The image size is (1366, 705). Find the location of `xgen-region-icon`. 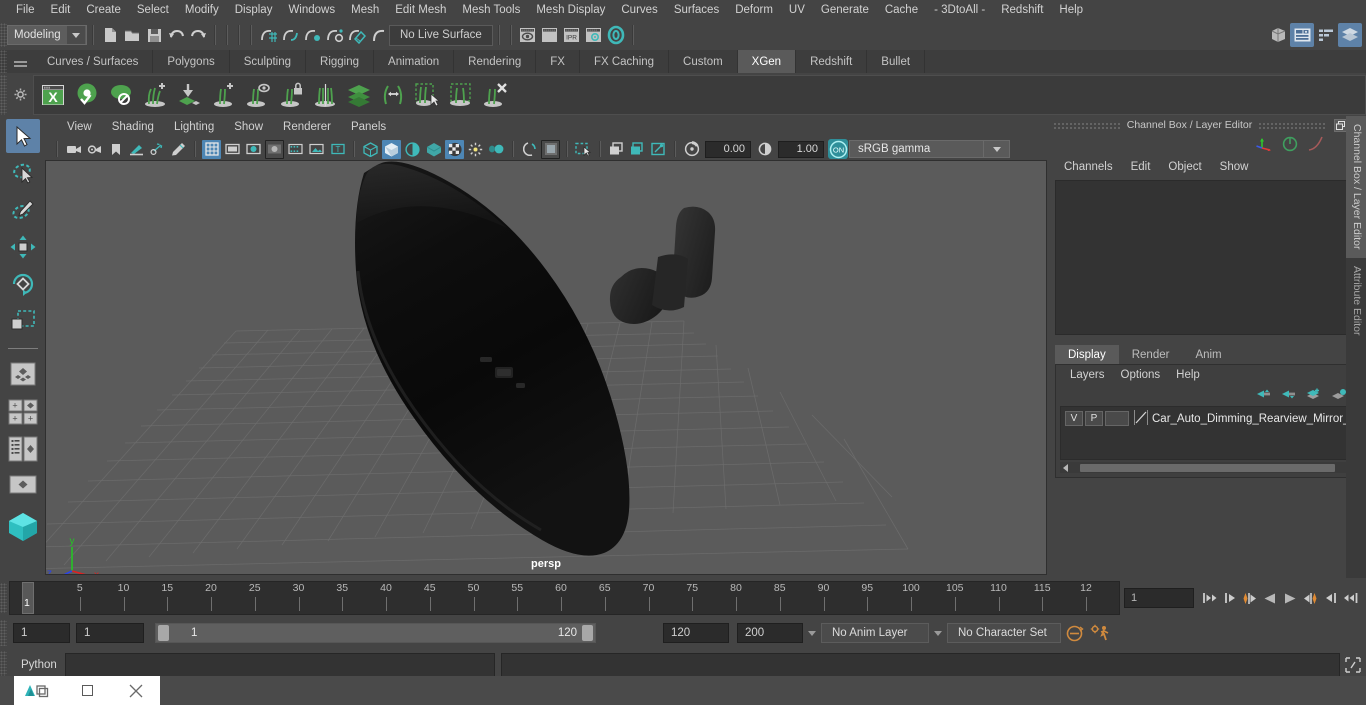

xgen-region-icon is located at coordinates (461, 95).